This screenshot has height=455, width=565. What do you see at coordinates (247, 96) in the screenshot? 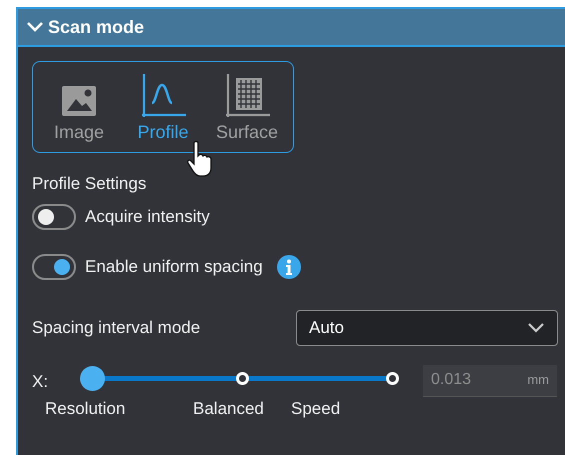
I see `surface-grid-icon` at bounding box center [247, 96].